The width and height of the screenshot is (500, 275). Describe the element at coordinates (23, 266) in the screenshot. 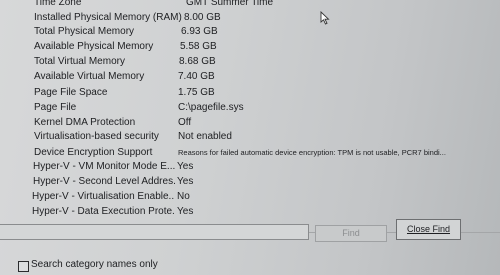

I see `search-category-names-checkbox` at that location.